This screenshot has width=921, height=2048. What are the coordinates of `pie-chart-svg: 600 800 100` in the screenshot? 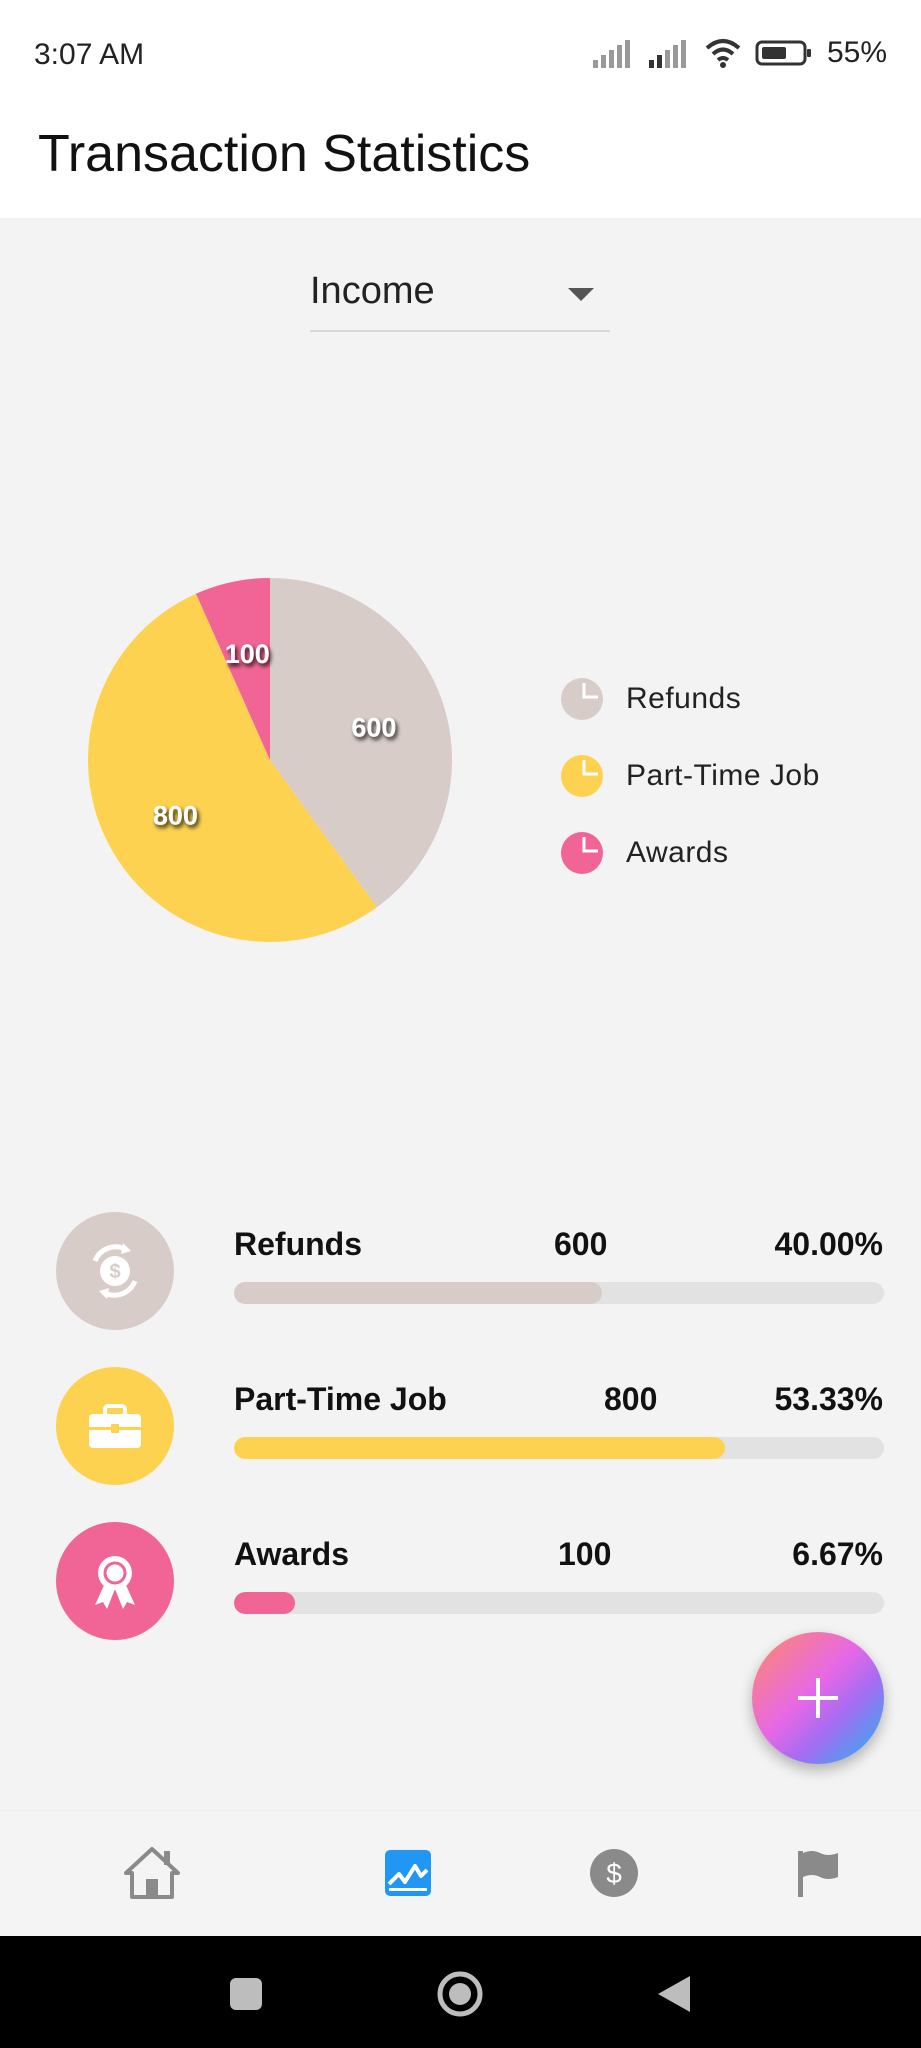 It's located at (270, 760).